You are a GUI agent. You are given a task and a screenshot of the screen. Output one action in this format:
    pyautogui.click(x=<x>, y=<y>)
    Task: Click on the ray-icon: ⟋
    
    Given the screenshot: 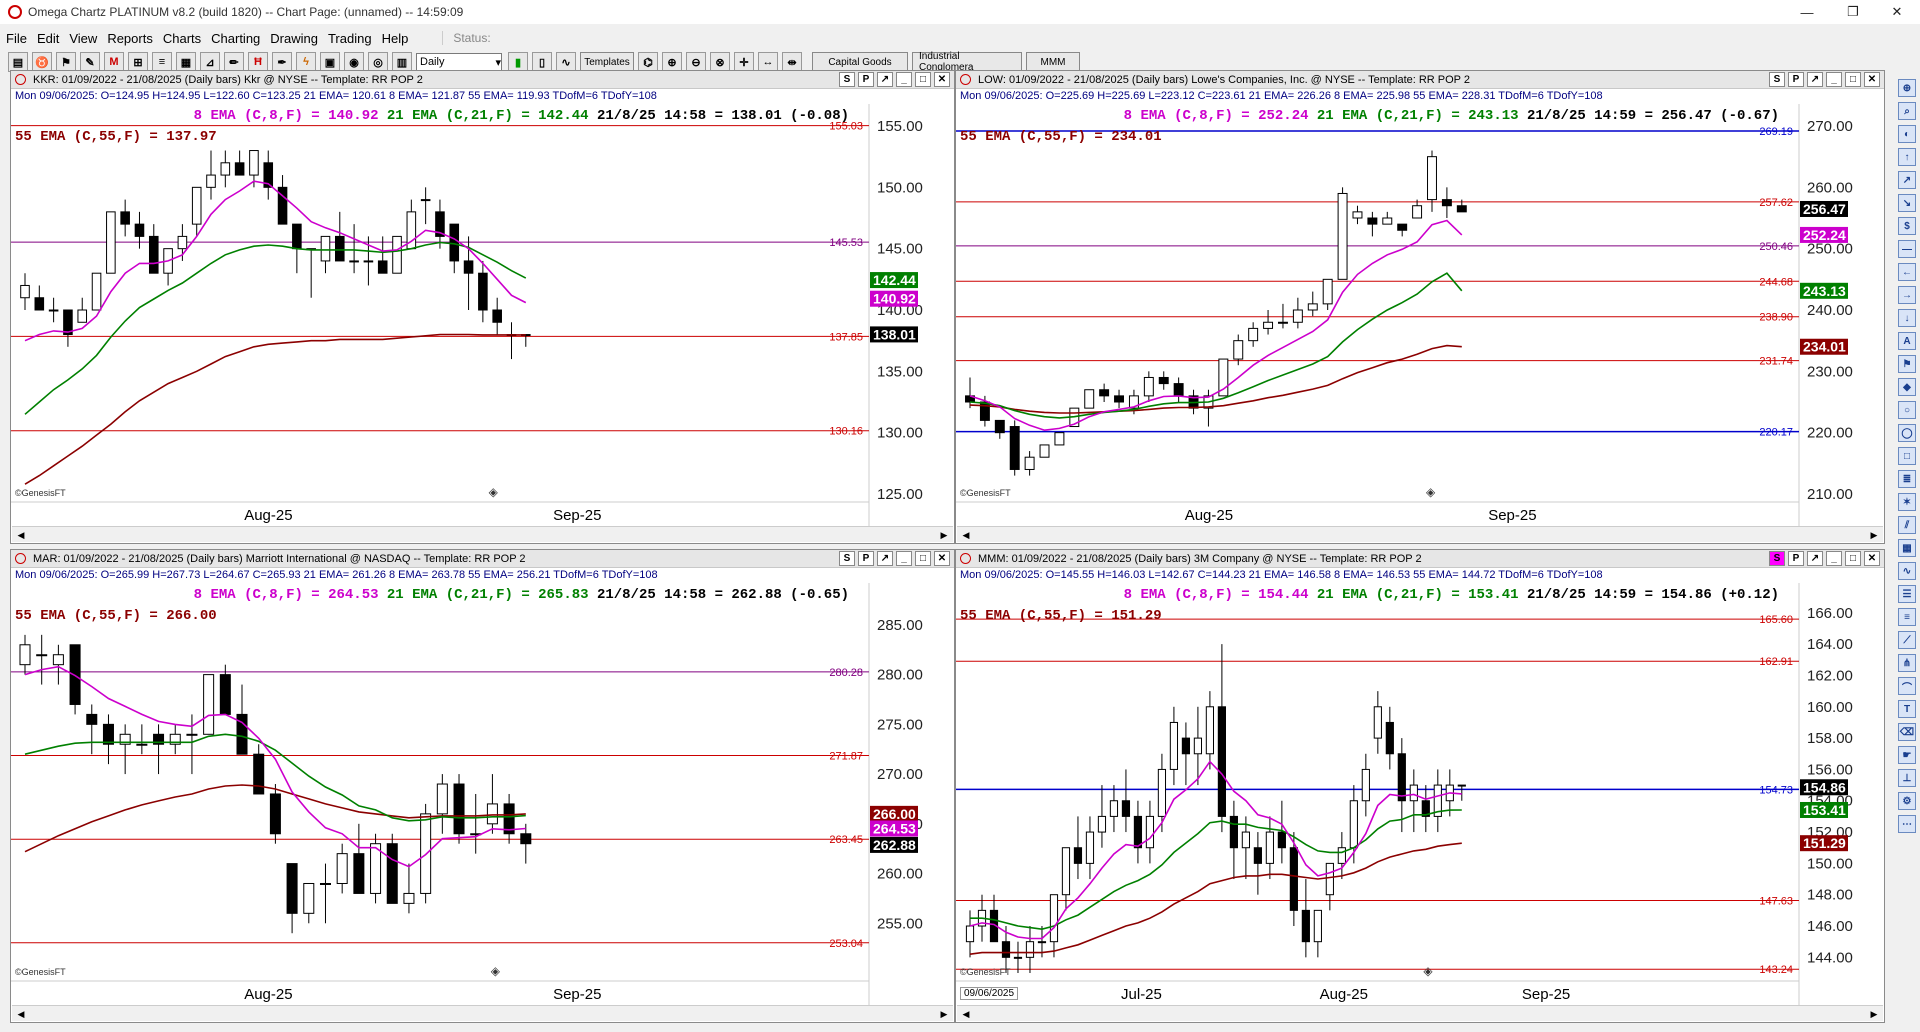 What is the action you would take?
    pyautogui.click(x=1907, y=640)
    